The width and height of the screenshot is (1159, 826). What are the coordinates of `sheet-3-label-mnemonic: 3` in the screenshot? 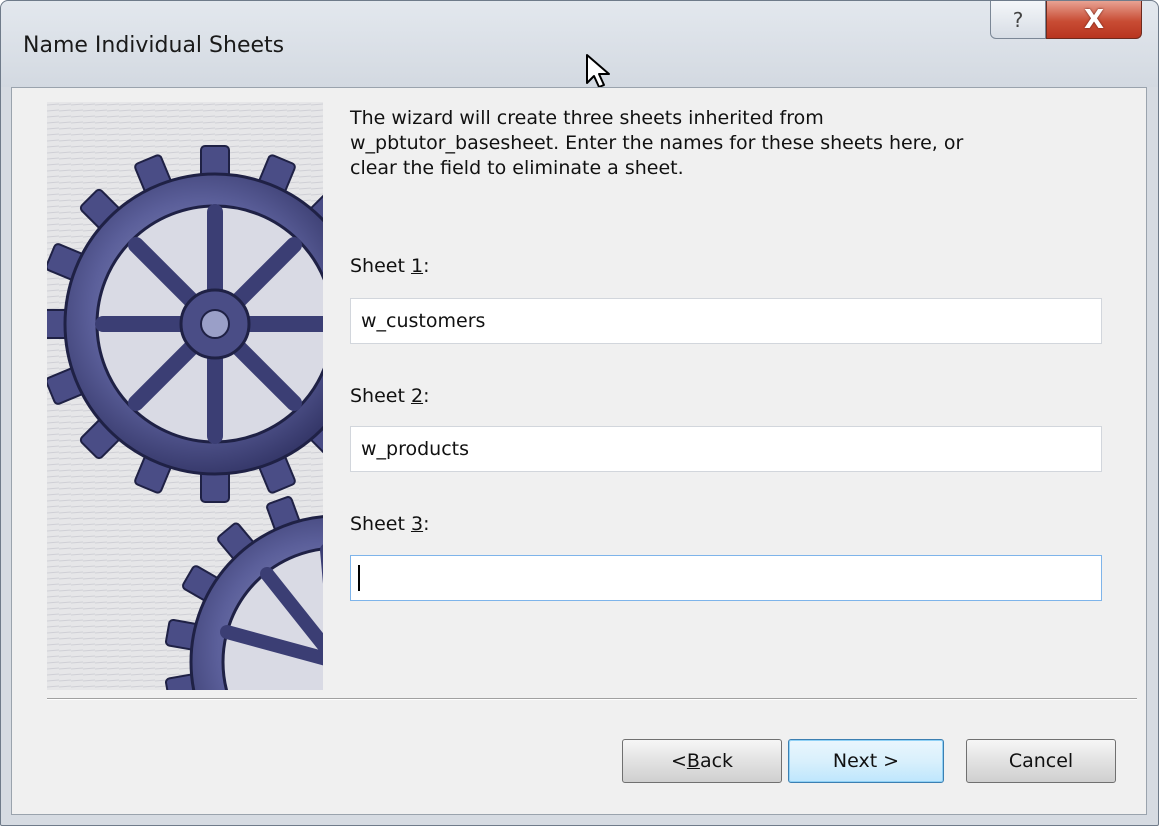 It's located at (417, 524).